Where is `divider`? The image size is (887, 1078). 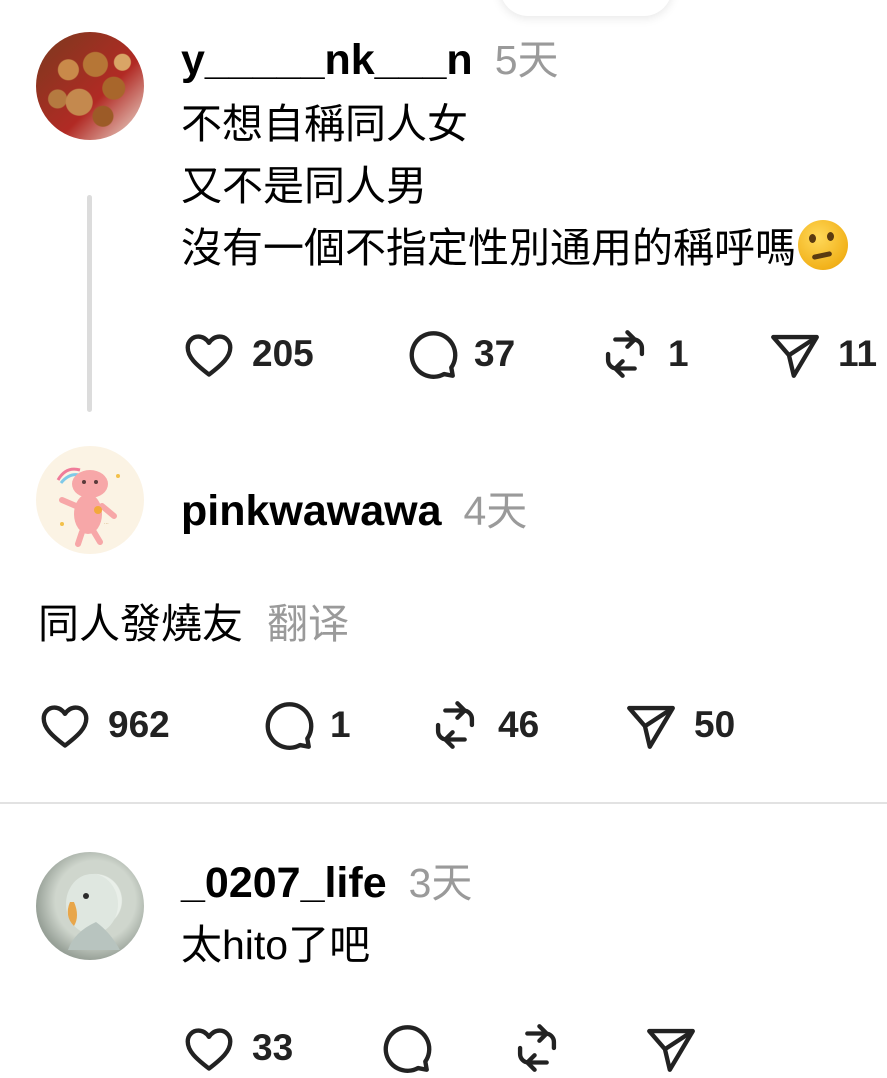 divider is located at coordinates (443, 803).